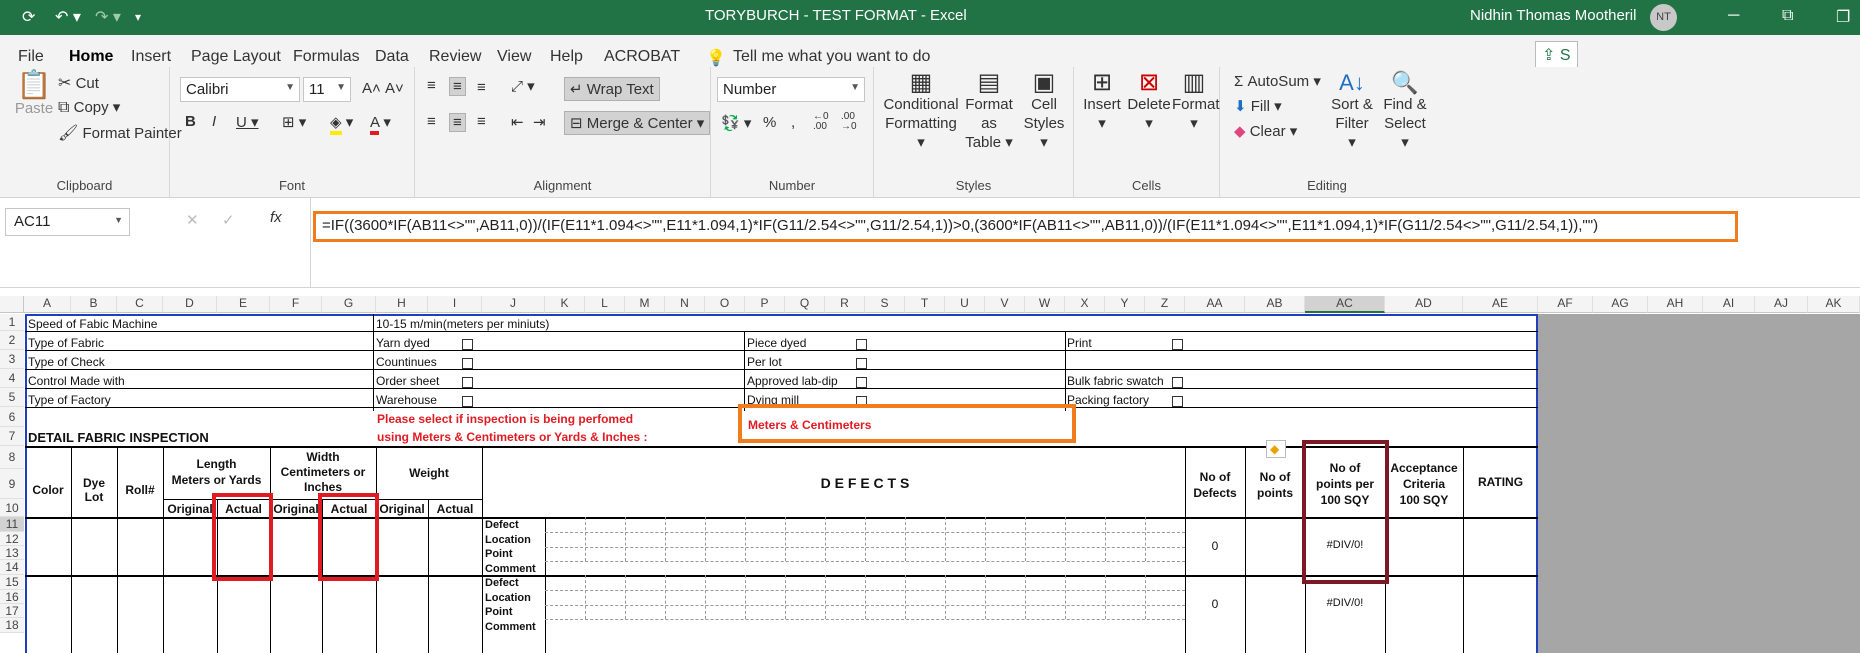  I want to click on column-header: X, so click(1085, 304).